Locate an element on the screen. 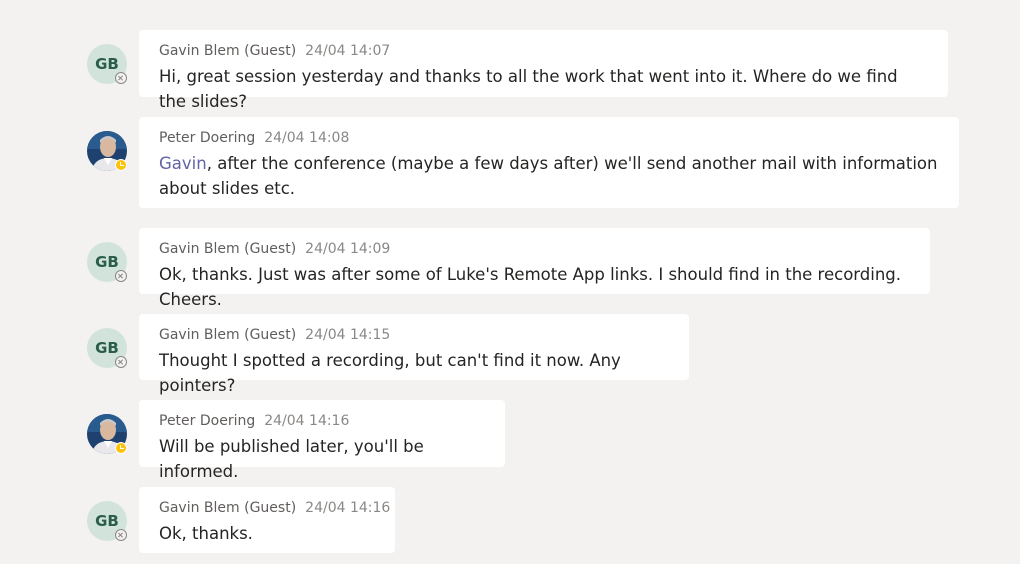 Image resolution: width=1020 pixels, height=564 pixels. message-timestamp: 24/04 14:07 is located at coordinates (348, 51).